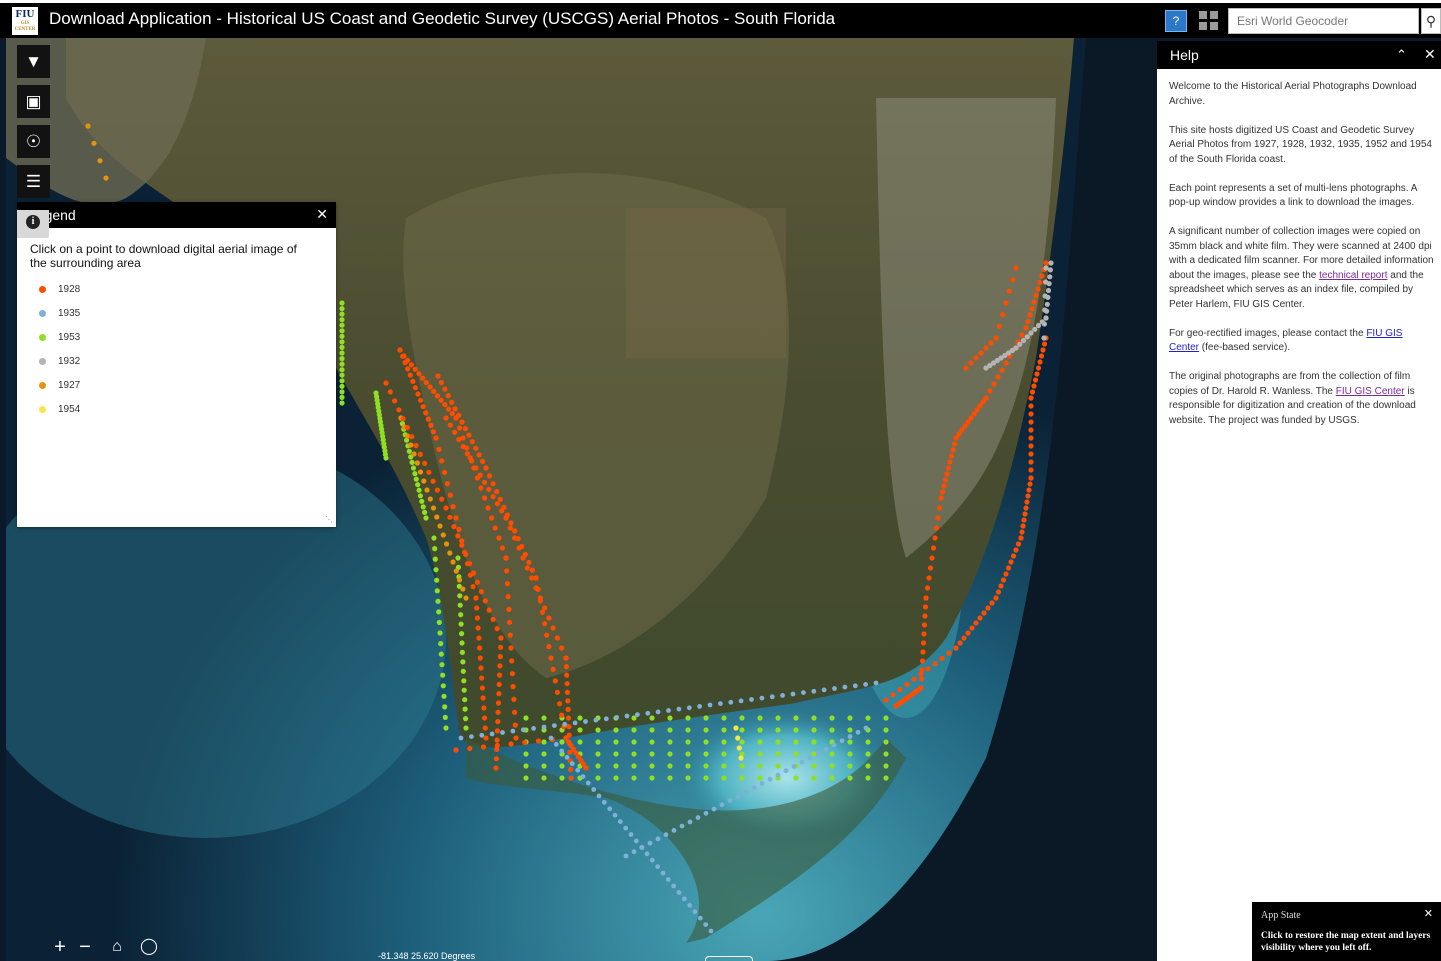 The image size is (1441, 961). Describe the element at coordinates (33, 224) in the screenshot. I see `info-icon: i` at that location.